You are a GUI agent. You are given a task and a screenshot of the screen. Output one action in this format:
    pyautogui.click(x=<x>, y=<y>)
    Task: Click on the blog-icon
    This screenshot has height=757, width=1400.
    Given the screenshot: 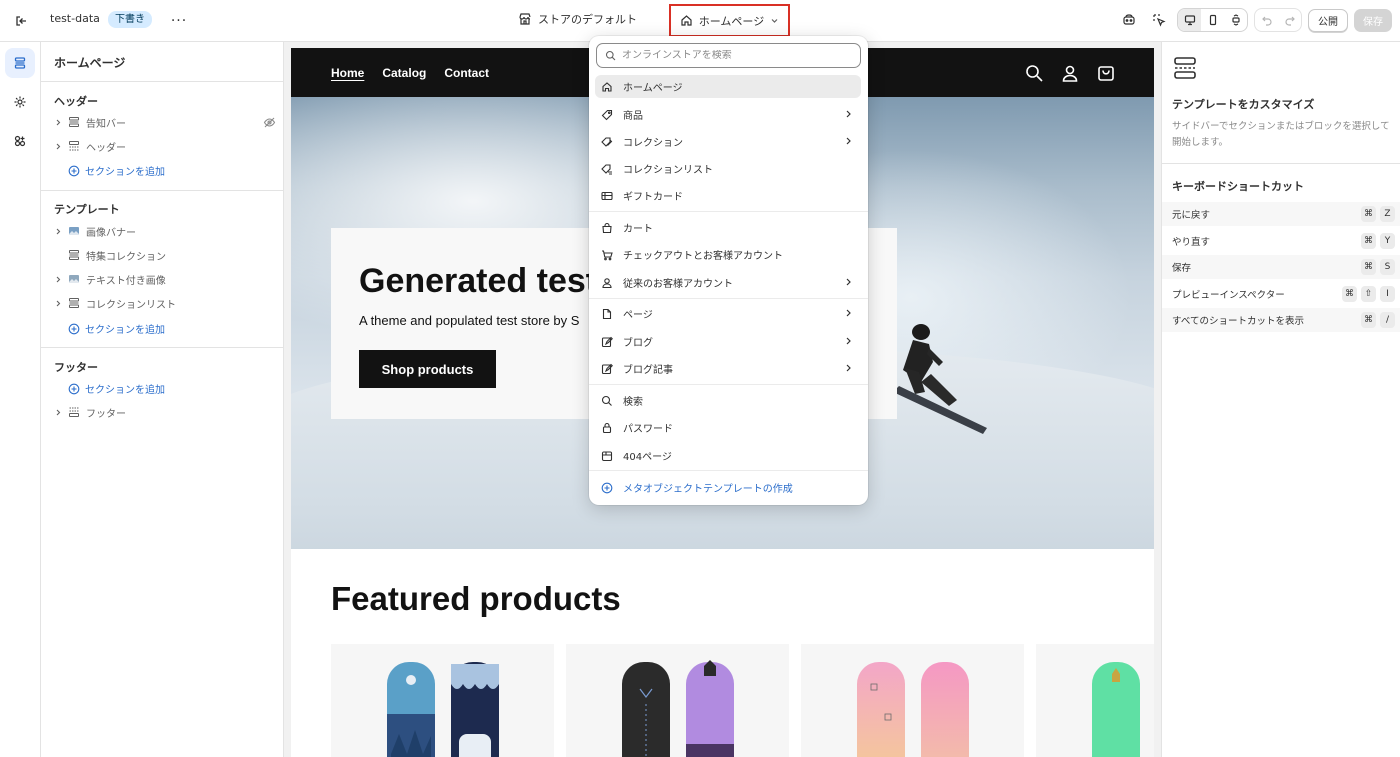 What is the action you would take?
    pyautogui.click(x=607, y=341)
    